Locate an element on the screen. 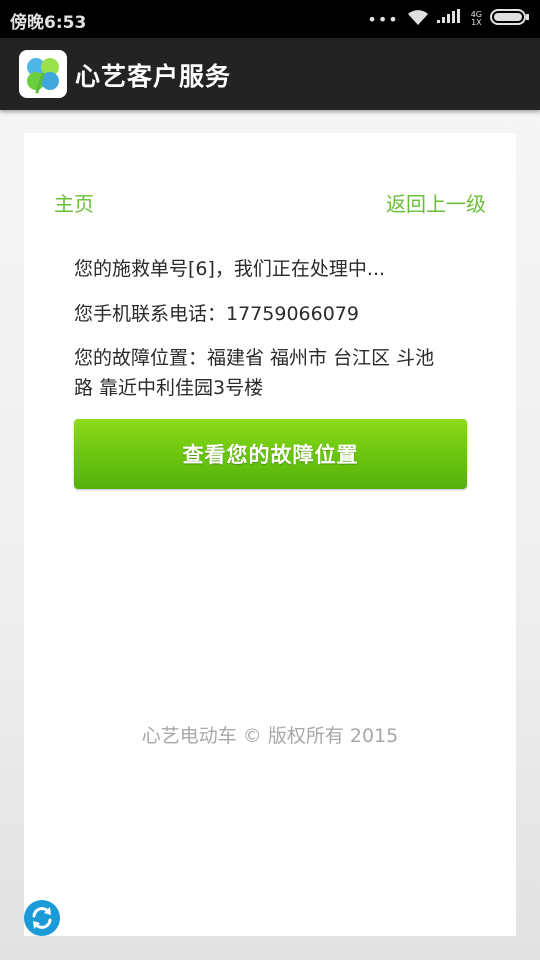  view-fault-location-button: 查看您的故障位置 is located at coordinates (270, 454).